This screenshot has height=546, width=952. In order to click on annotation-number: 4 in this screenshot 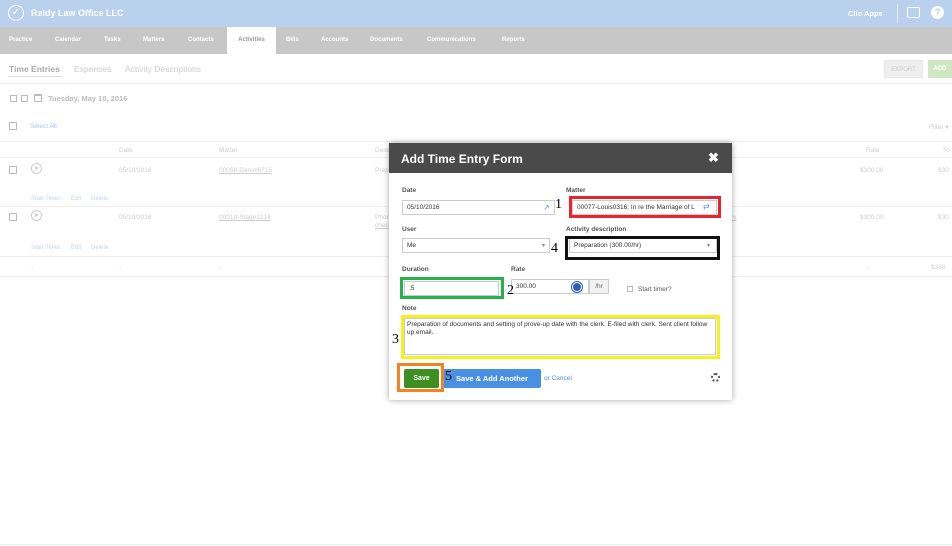, I will do `click(554, 248)`.